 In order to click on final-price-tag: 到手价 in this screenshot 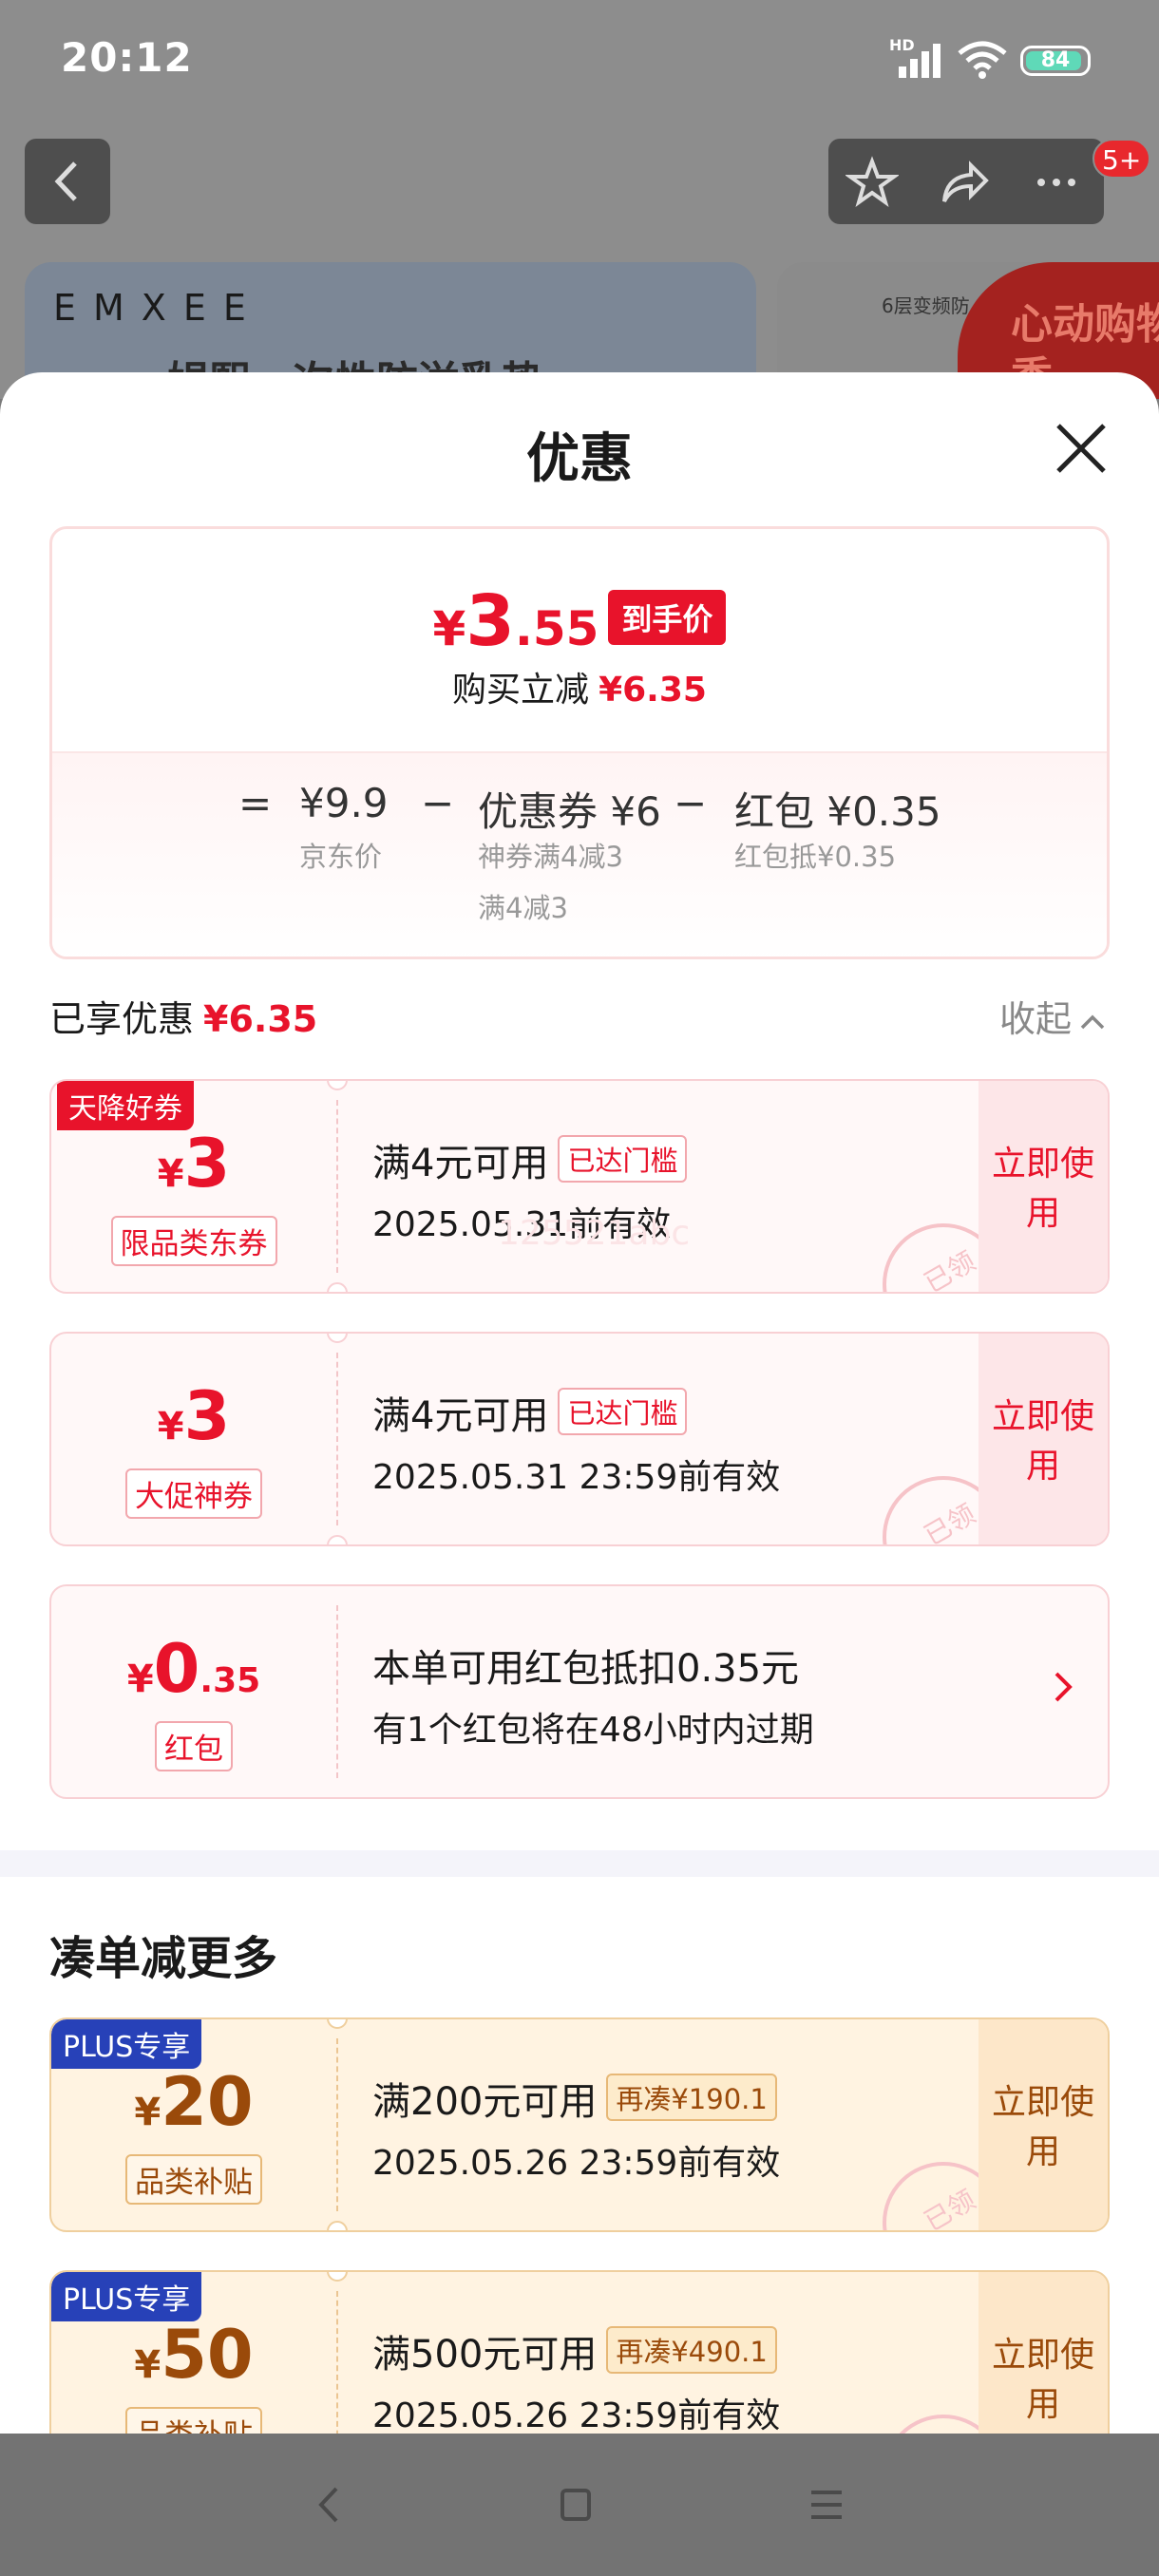, I will do `click(667, 617)`.